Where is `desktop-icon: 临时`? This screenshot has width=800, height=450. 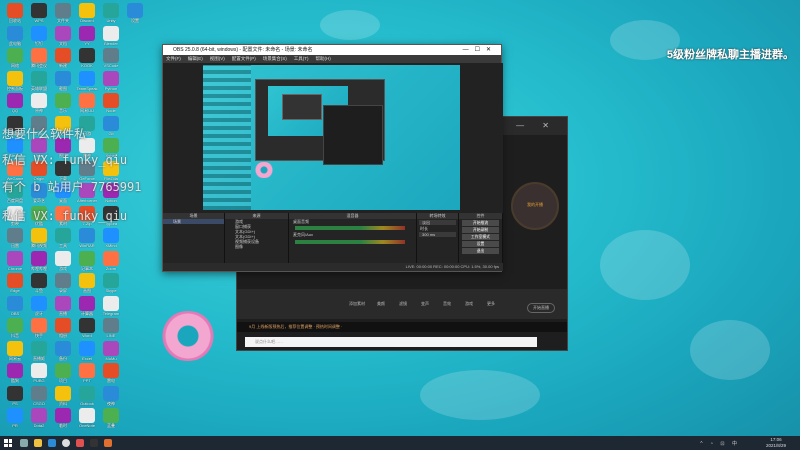 desktop-icon: 临时 is located at coordinates (63, 421).